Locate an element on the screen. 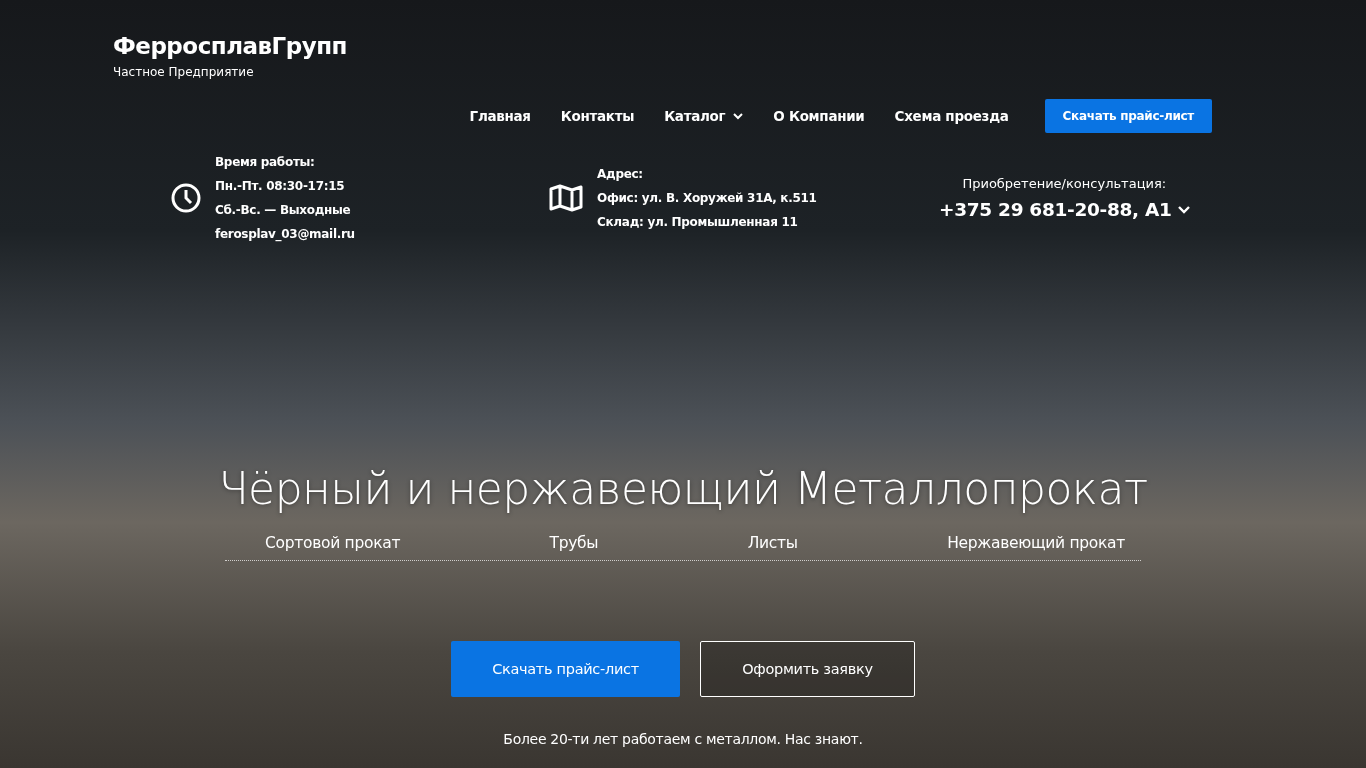 The image size is (1366, 768). category-link: Трубы is located at coordinates (574, 543).